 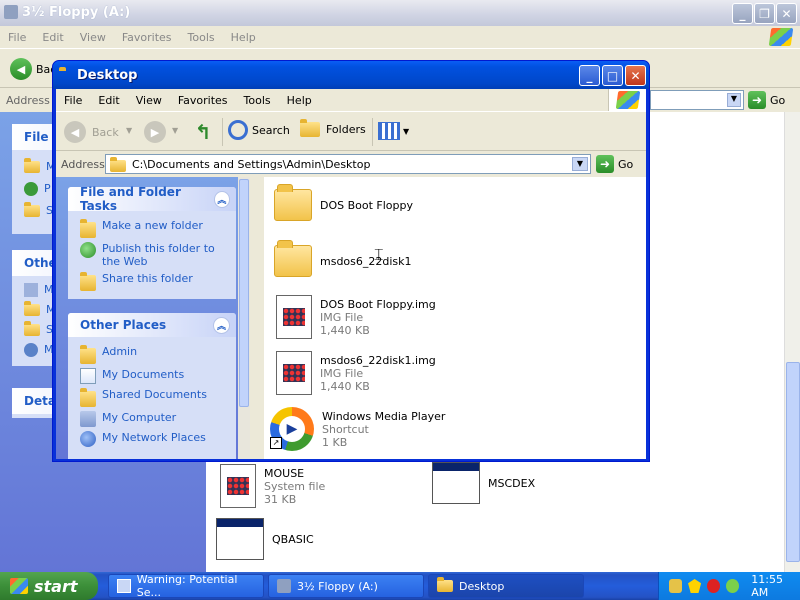 What do you see at coordinates (764, 13) in the screenshot?
I see `maximize-button: ❐` at bounding box center [764, 13].